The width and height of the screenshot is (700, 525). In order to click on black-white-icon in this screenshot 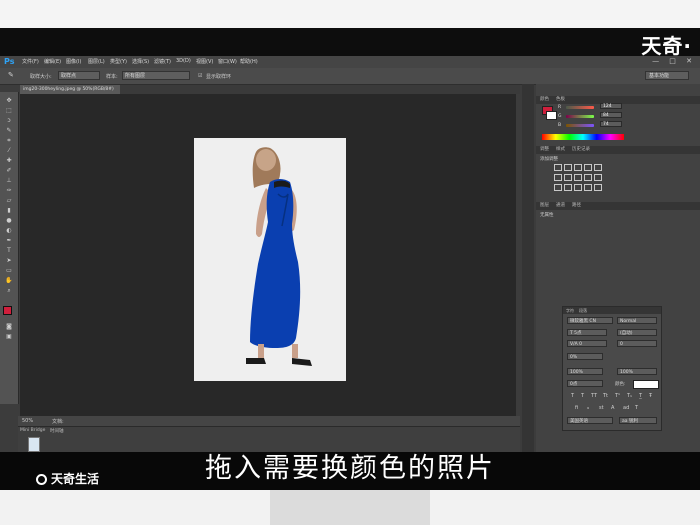, I will do `click(578, 177)`.